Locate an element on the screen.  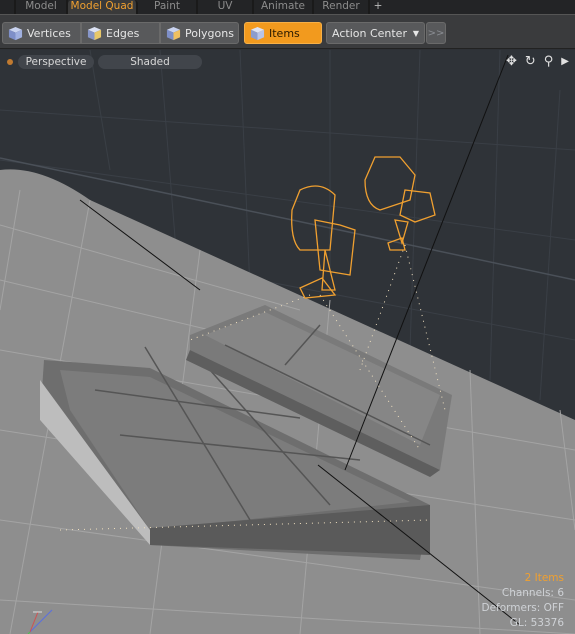
tab-paint: Paint is located at coordinates (168, 7).